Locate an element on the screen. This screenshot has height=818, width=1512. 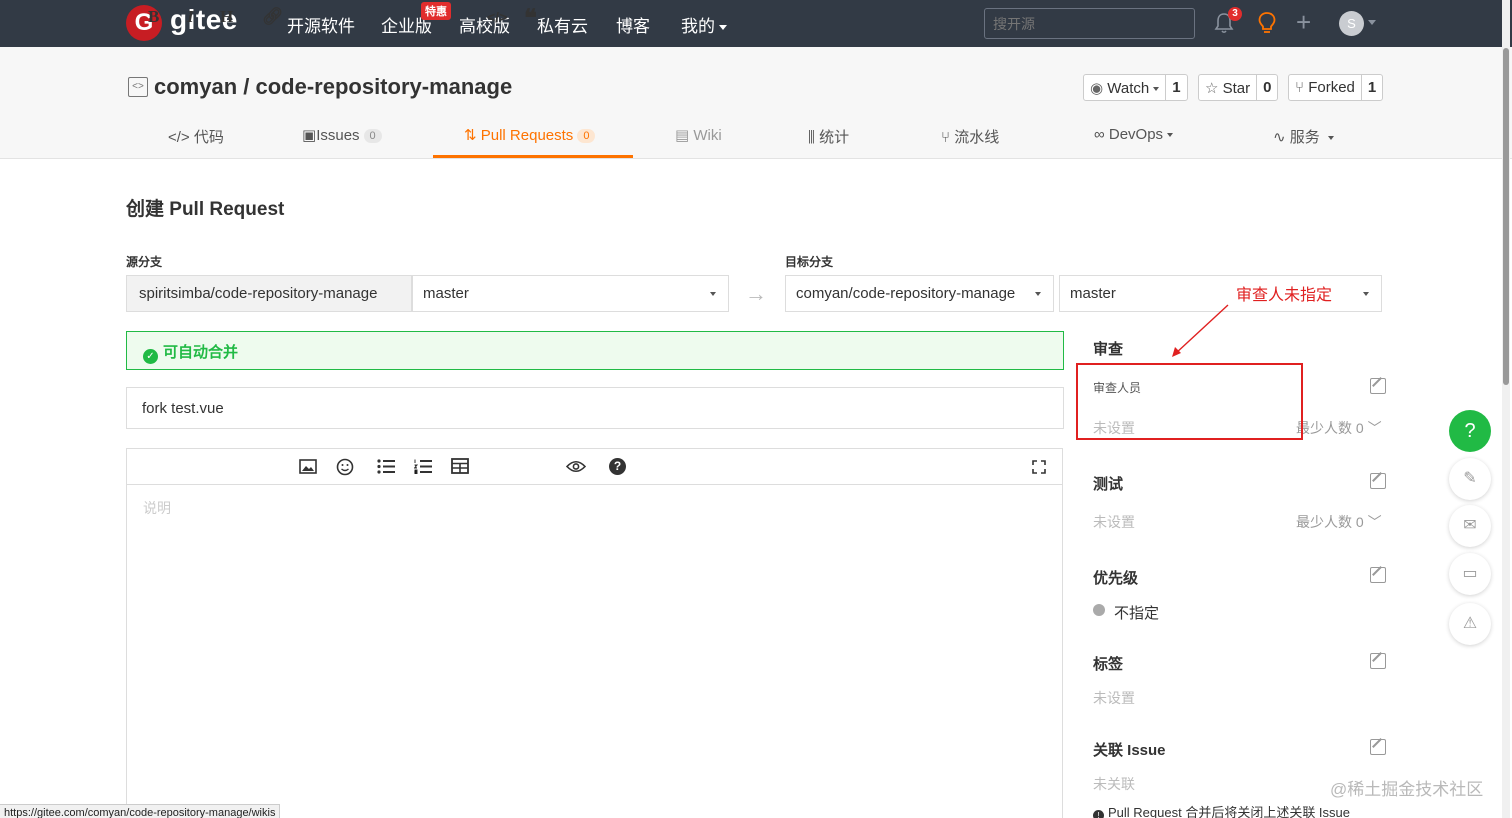
pipeline-icon: ⑂ is located at coordinates (946, 137).